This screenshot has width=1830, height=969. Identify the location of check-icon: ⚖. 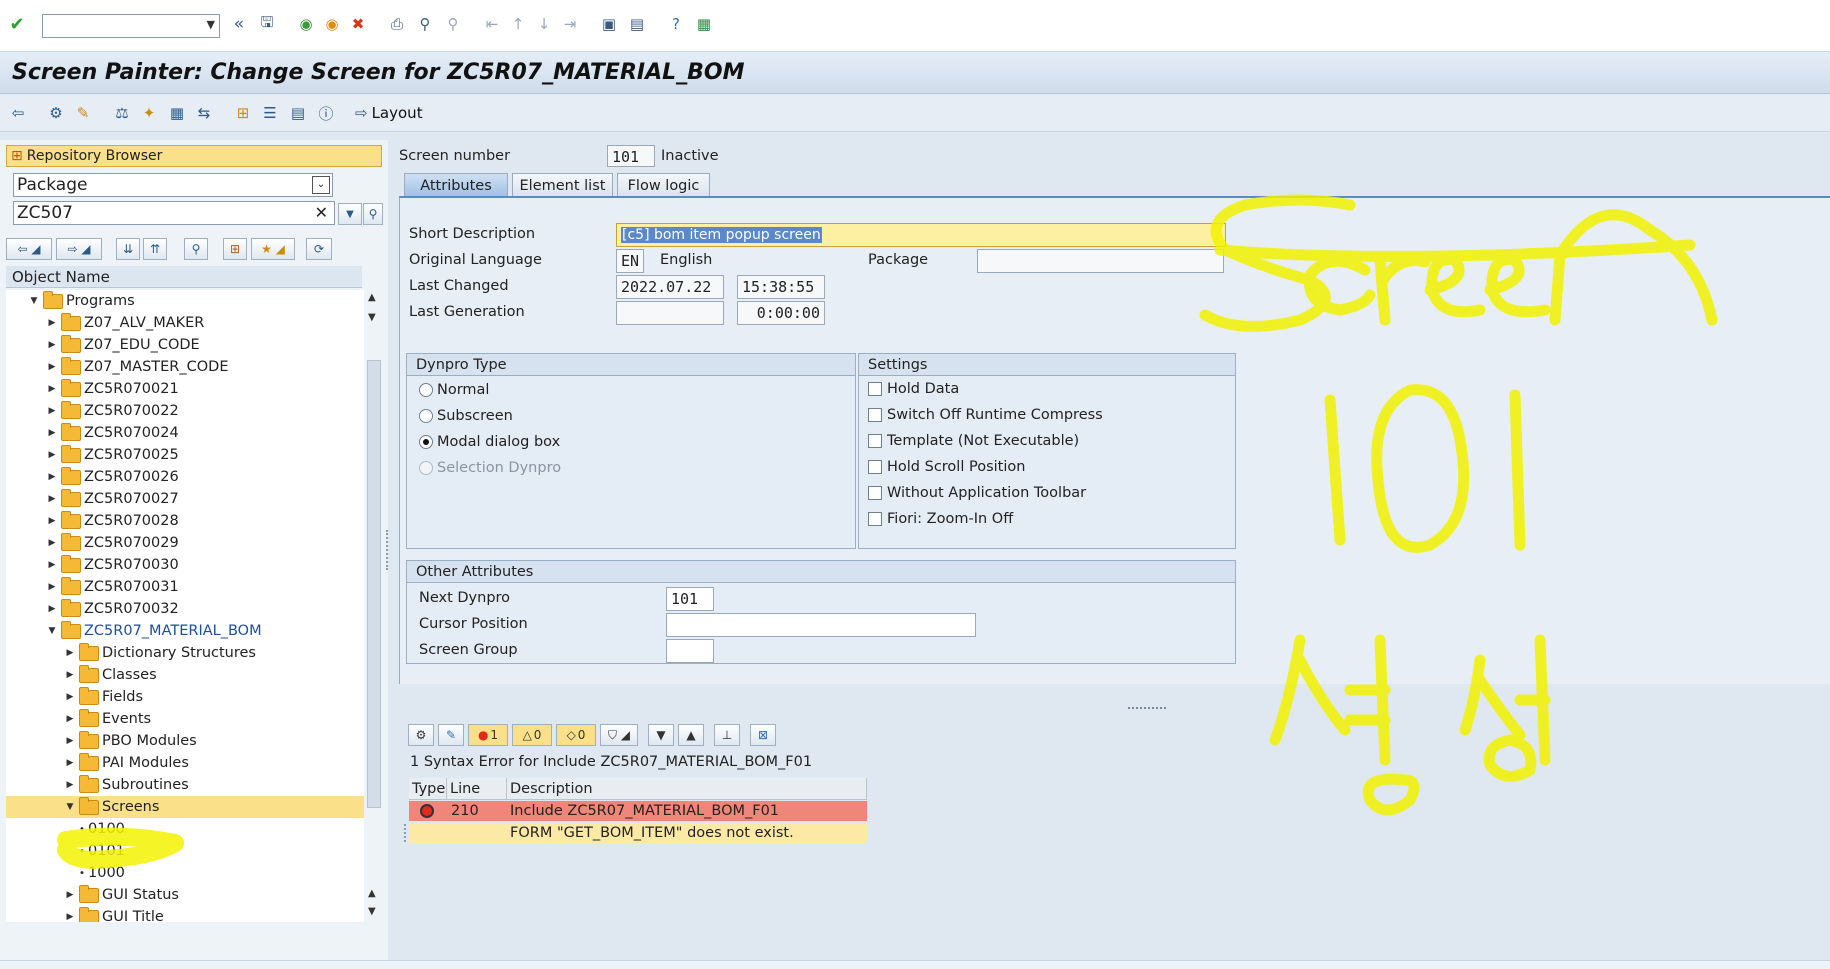
(122, 113).